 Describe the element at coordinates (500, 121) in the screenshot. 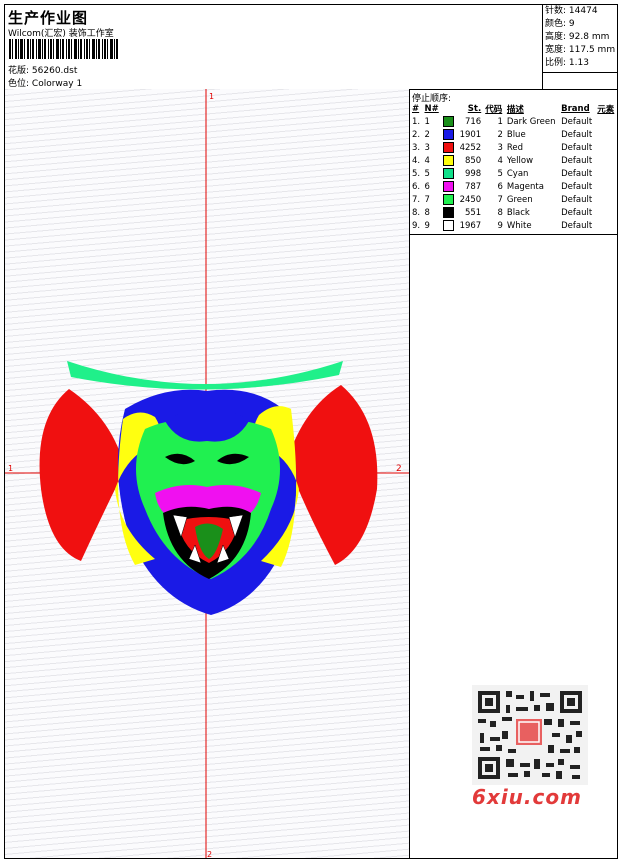

I see `row-code: 1` at that location.